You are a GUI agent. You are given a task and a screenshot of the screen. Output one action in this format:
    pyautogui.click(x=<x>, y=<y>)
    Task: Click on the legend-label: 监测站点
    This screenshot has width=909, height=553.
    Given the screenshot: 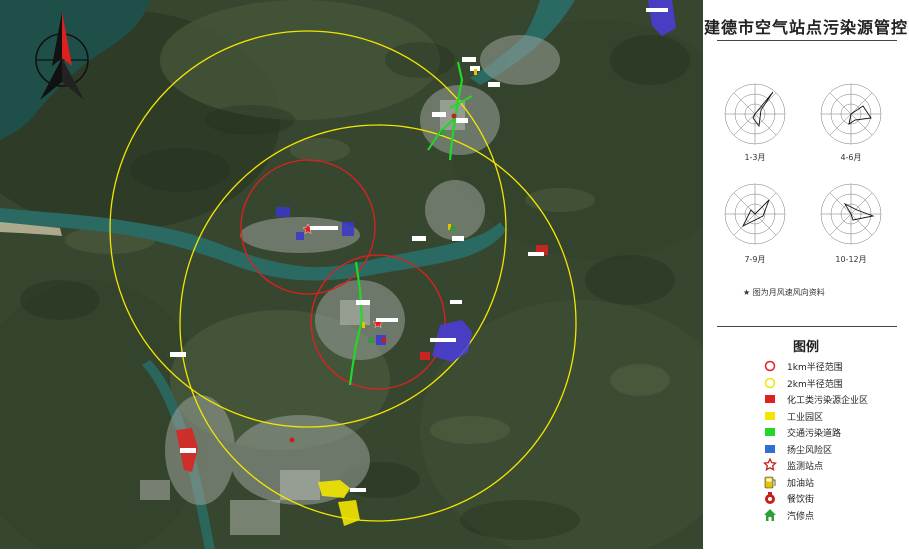 What is the action you would take?
    pyautogui.click(x=805, y=466)
    